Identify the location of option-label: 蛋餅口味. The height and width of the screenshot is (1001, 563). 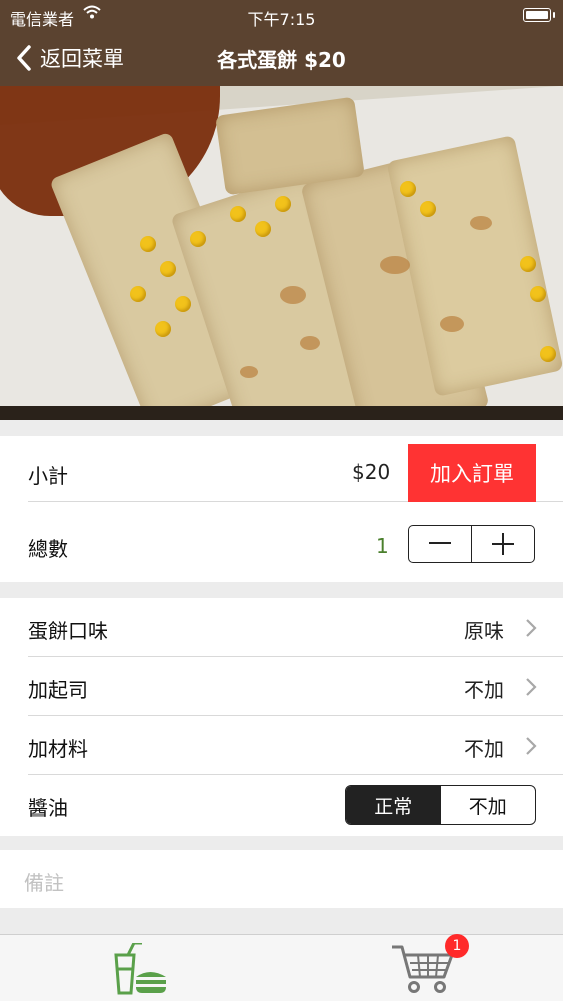
(68, 631).